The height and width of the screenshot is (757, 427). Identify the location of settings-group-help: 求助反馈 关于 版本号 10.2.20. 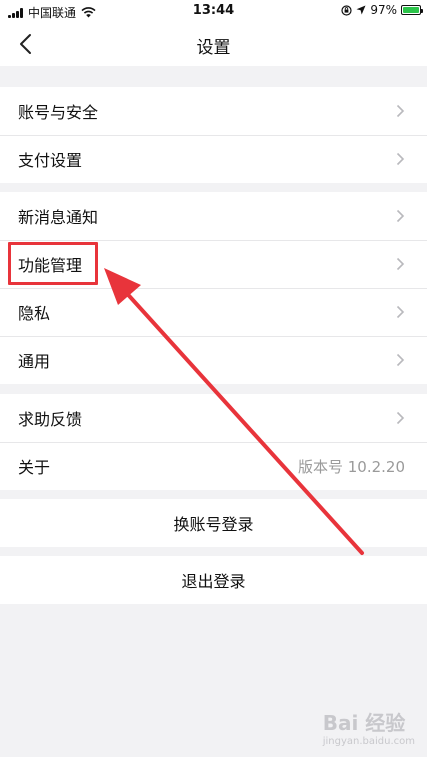
(213, 442).